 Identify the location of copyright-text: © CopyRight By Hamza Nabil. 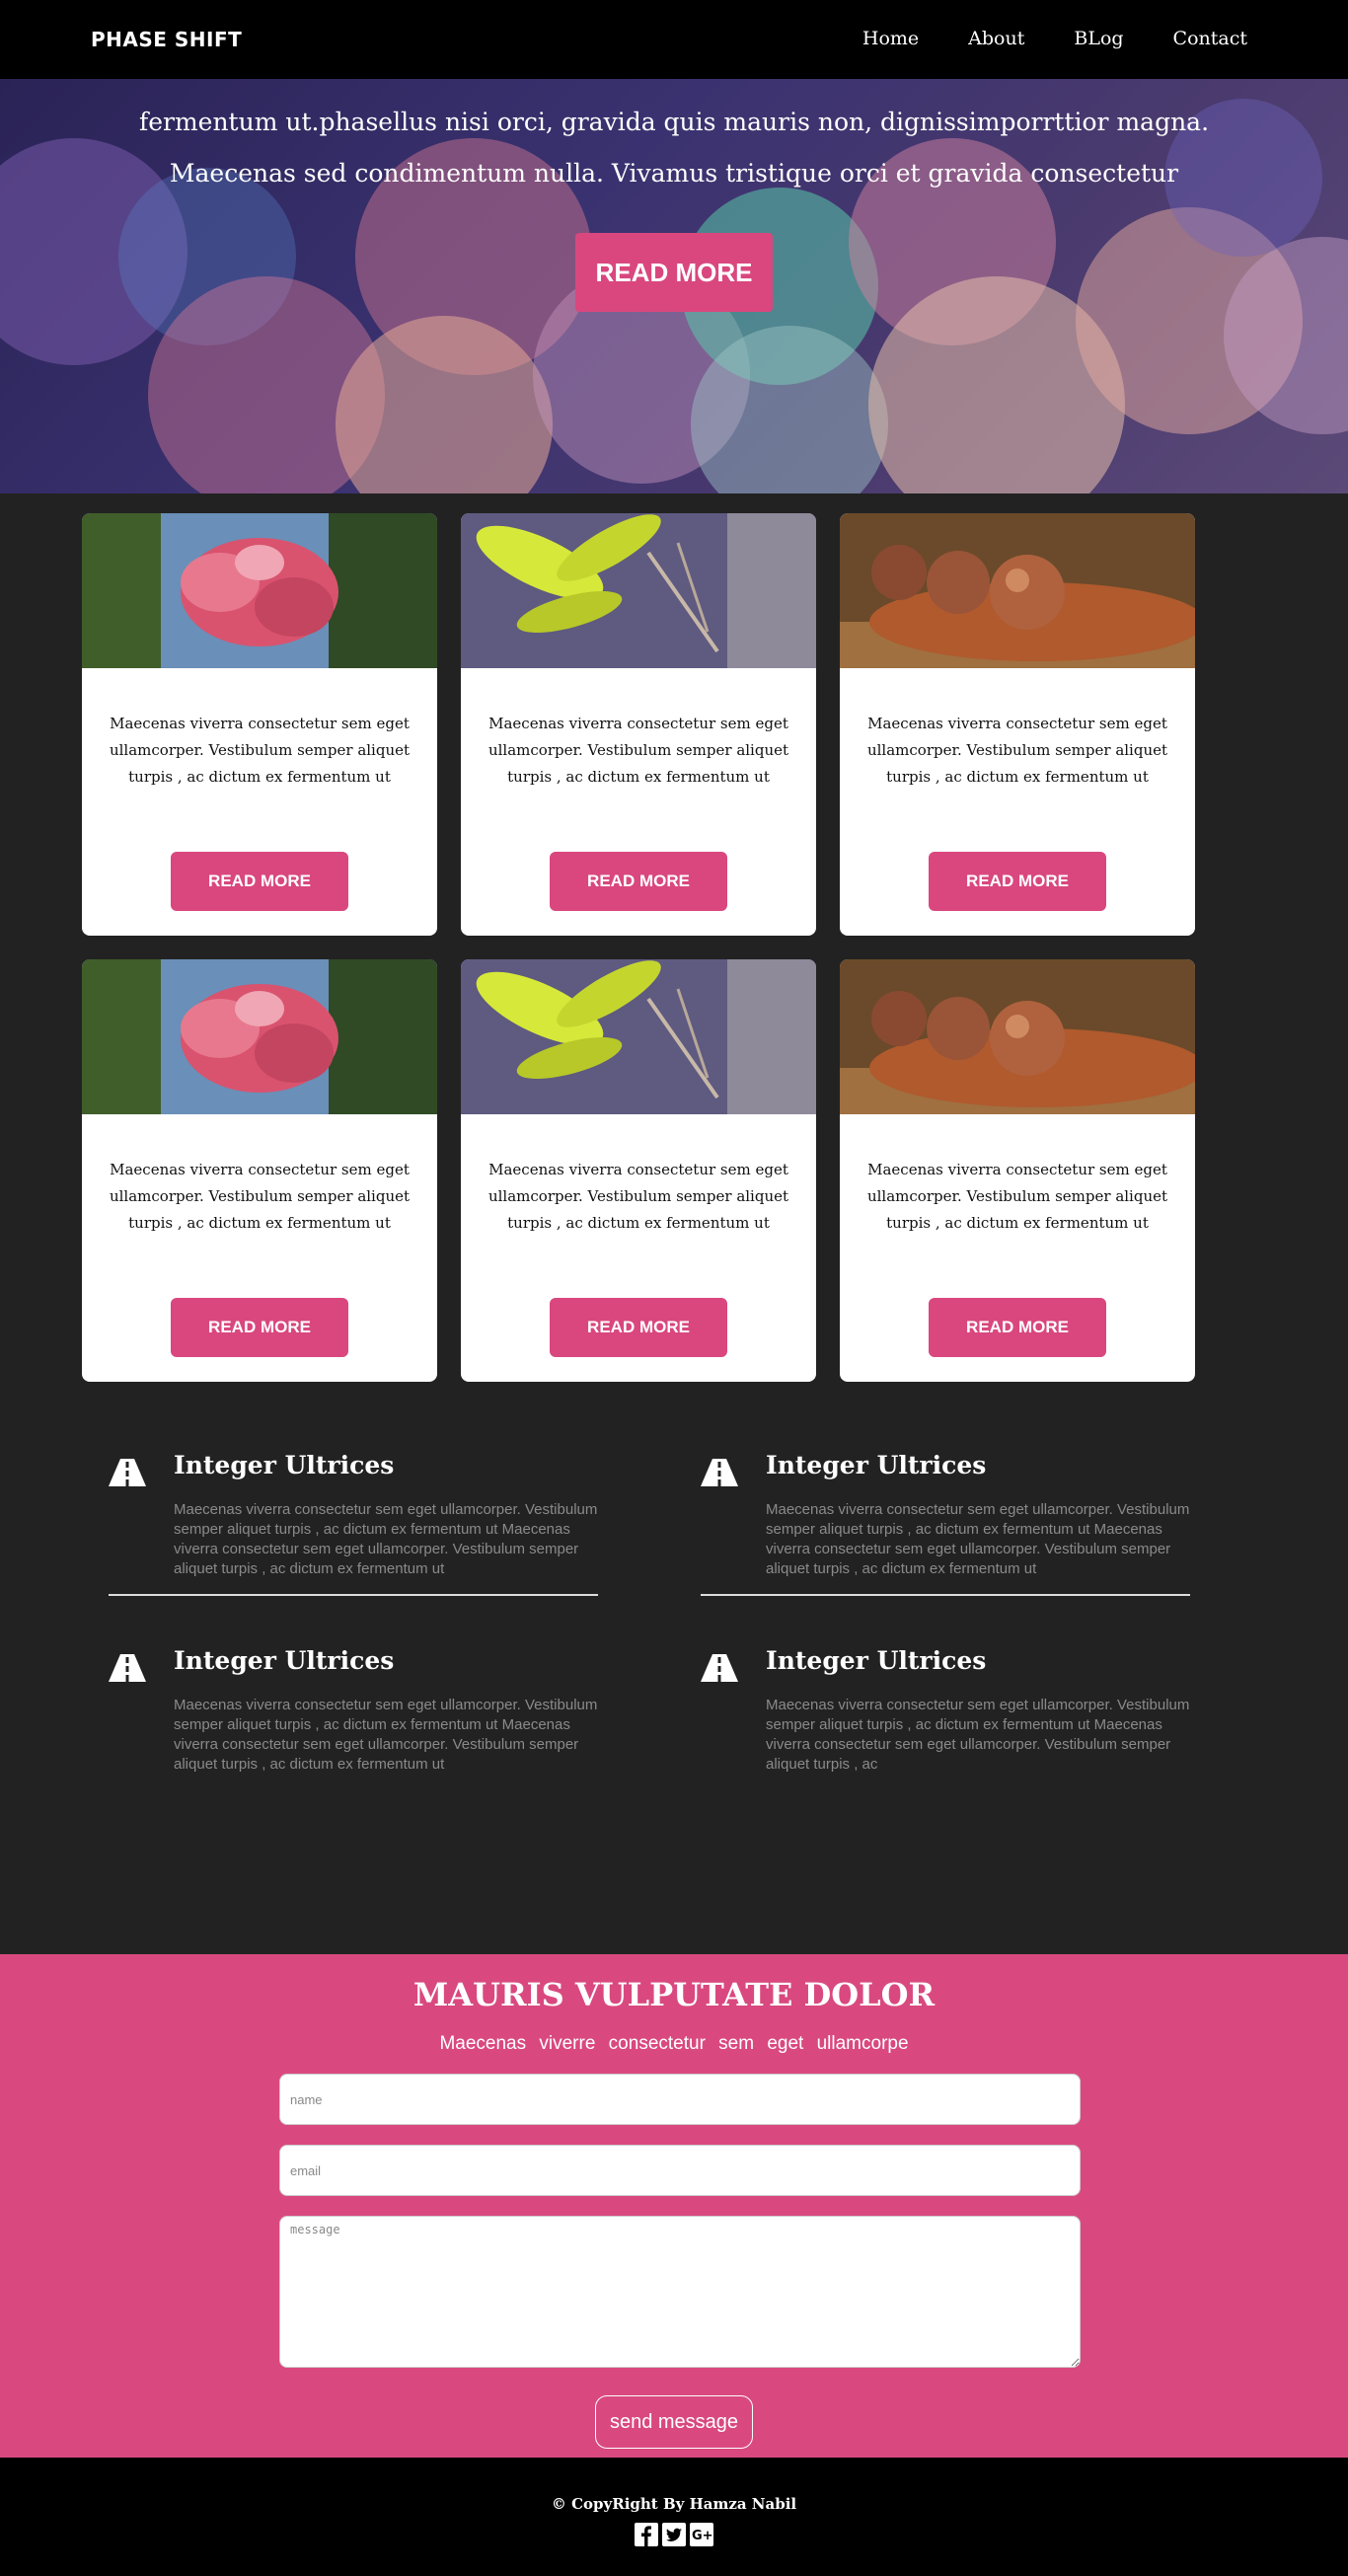
(674, 2504).